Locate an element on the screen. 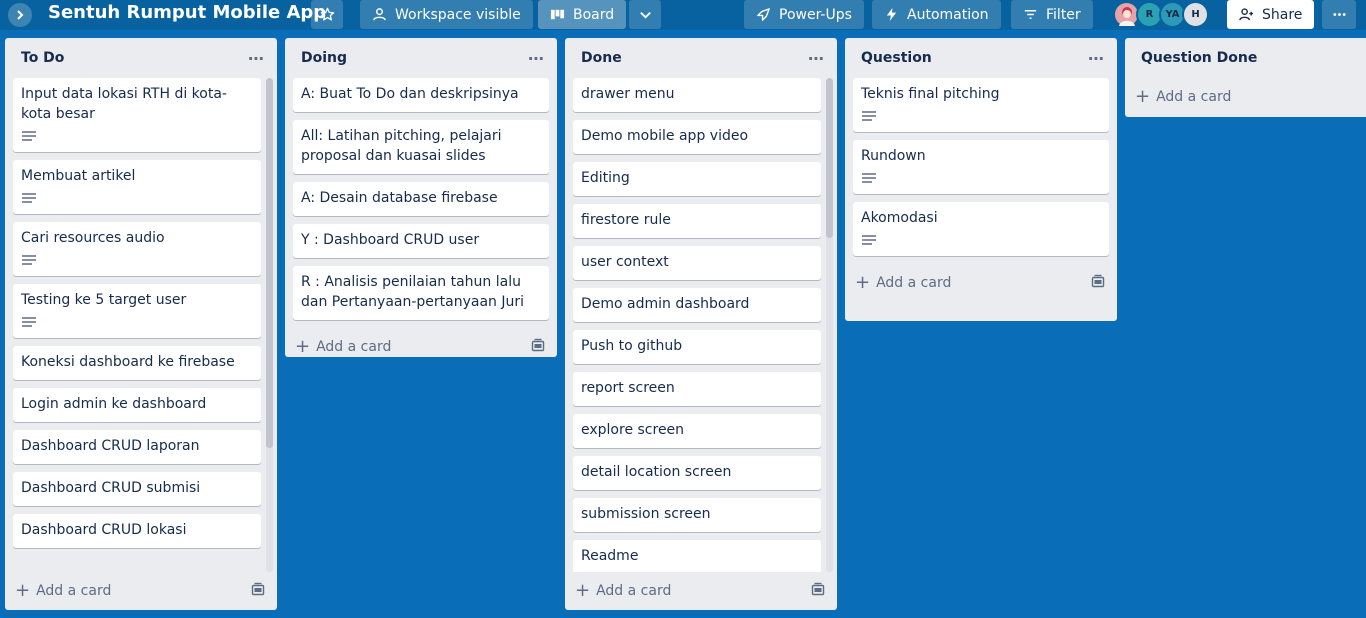  card-title: Rundown is located at coordinates (893, 156).